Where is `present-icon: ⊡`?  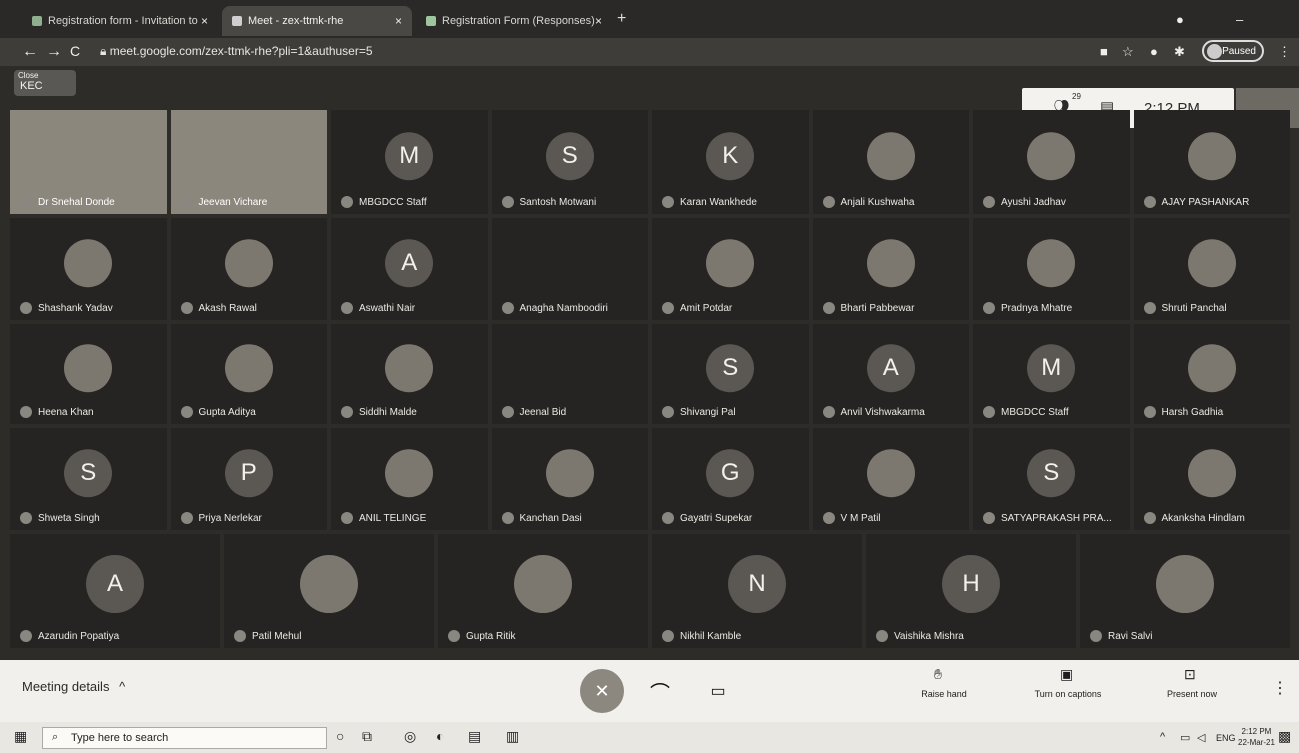 present-icon: ⊡ is located at coordinates (1190, 674).